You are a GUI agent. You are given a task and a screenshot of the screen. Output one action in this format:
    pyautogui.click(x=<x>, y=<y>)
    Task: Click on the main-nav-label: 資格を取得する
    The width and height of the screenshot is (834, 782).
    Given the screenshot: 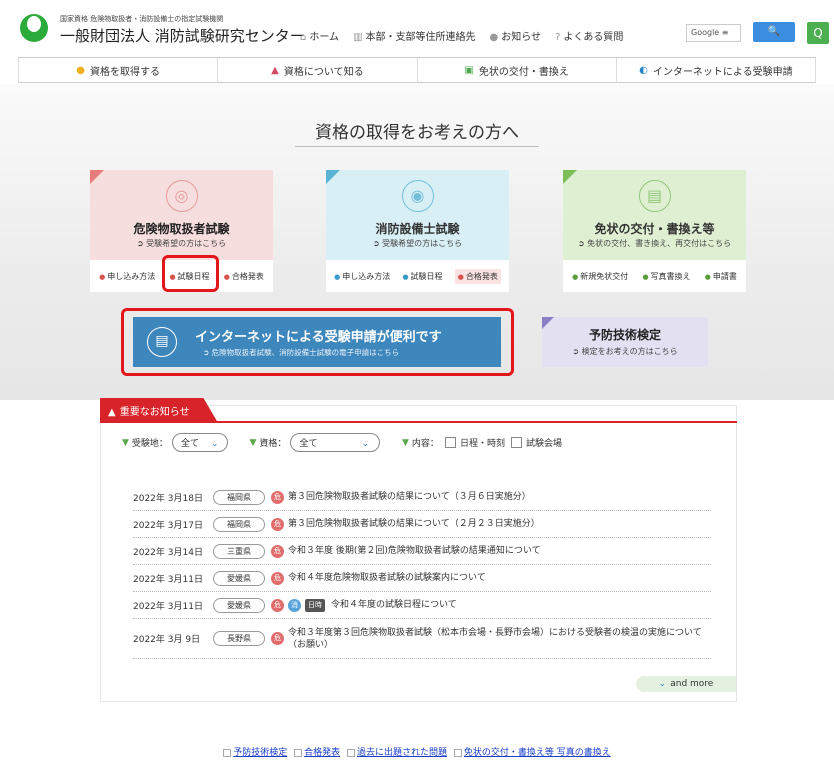 What is the action you would take?
    pyautogui.click(x=124, y=72)
    